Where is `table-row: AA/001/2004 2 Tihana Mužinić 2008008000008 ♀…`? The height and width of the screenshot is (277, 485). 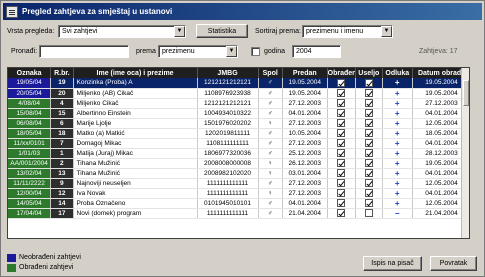
table-row: AA/001/2004 2 Tihana Mužinić 2008008000008 ♀… is located at coordinates (238, 163).